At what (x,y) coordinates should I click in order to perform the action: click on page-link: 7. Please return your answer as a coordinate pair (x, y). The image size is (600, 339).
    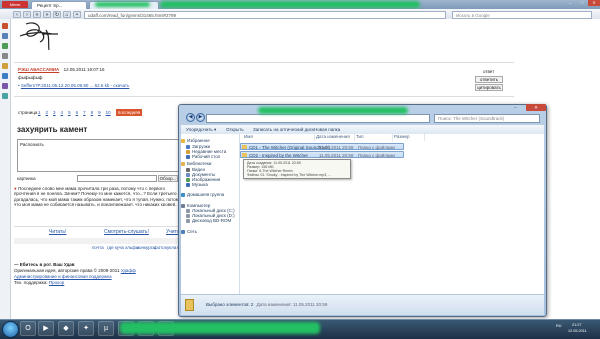
    Looking at the image, I should click on (84, 112).